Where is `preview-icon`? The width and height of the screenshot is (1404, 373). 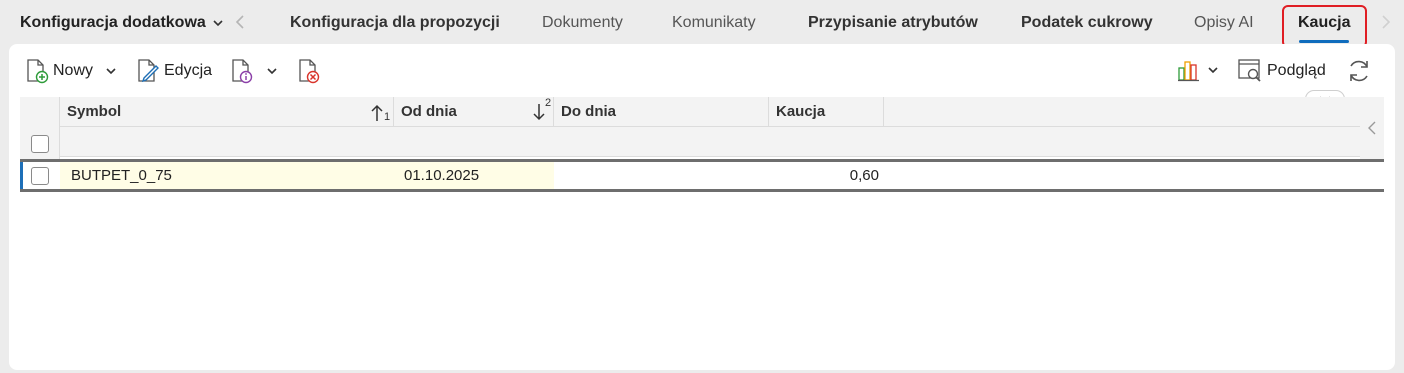 preview-icon is located at coordinates (1249, 70).